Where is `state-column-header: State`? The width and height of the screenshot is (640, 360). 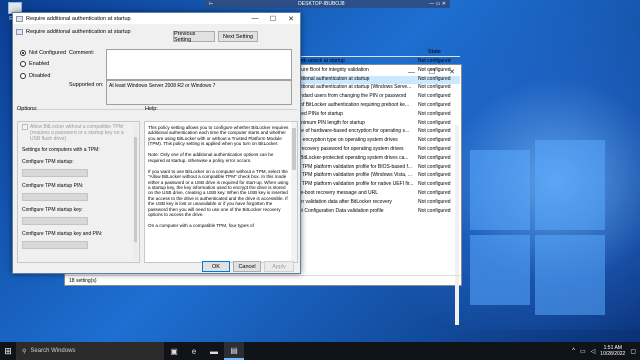
state-column-header: State is located at coordinates (434, 52).